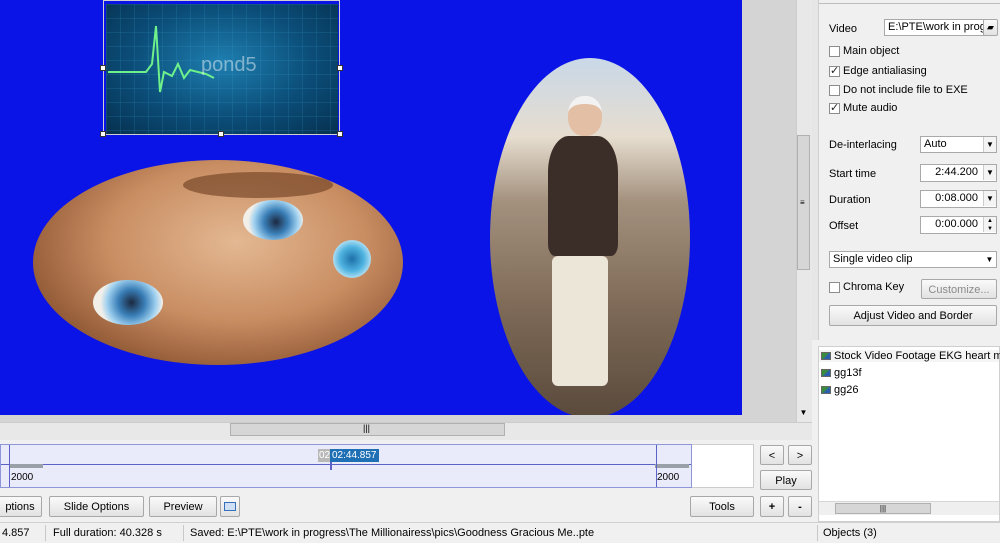 The image size is (1000, 543). I want to click on start-time-field: 2:44.200 ▼, so click(958, 173).